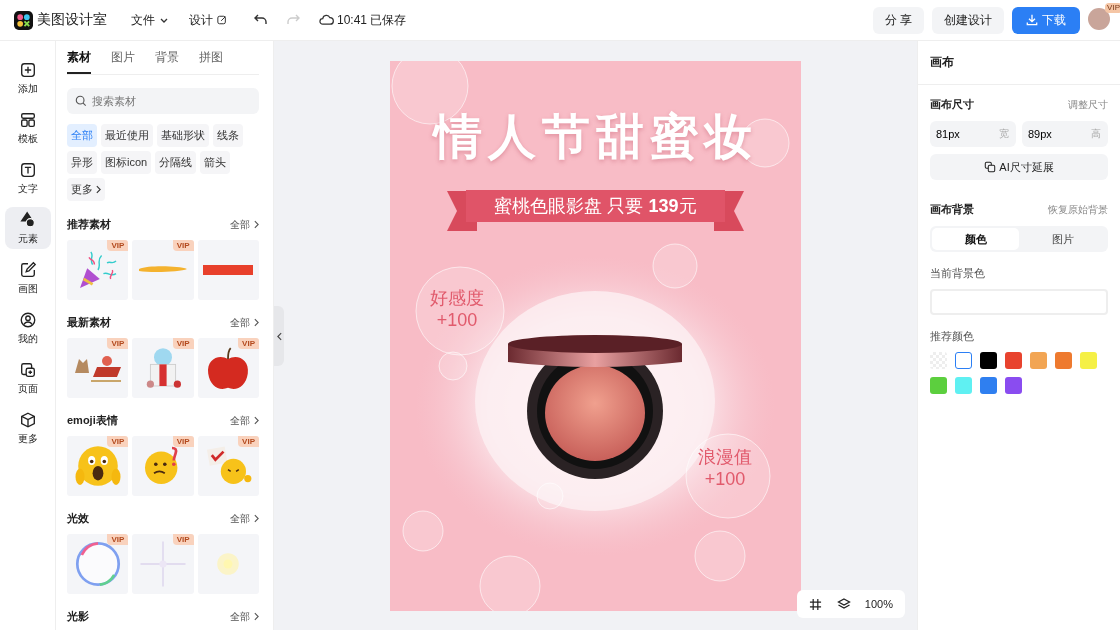 The image size is (1120, 630). I want to click on rail-item: 更多, so click(27, 428).